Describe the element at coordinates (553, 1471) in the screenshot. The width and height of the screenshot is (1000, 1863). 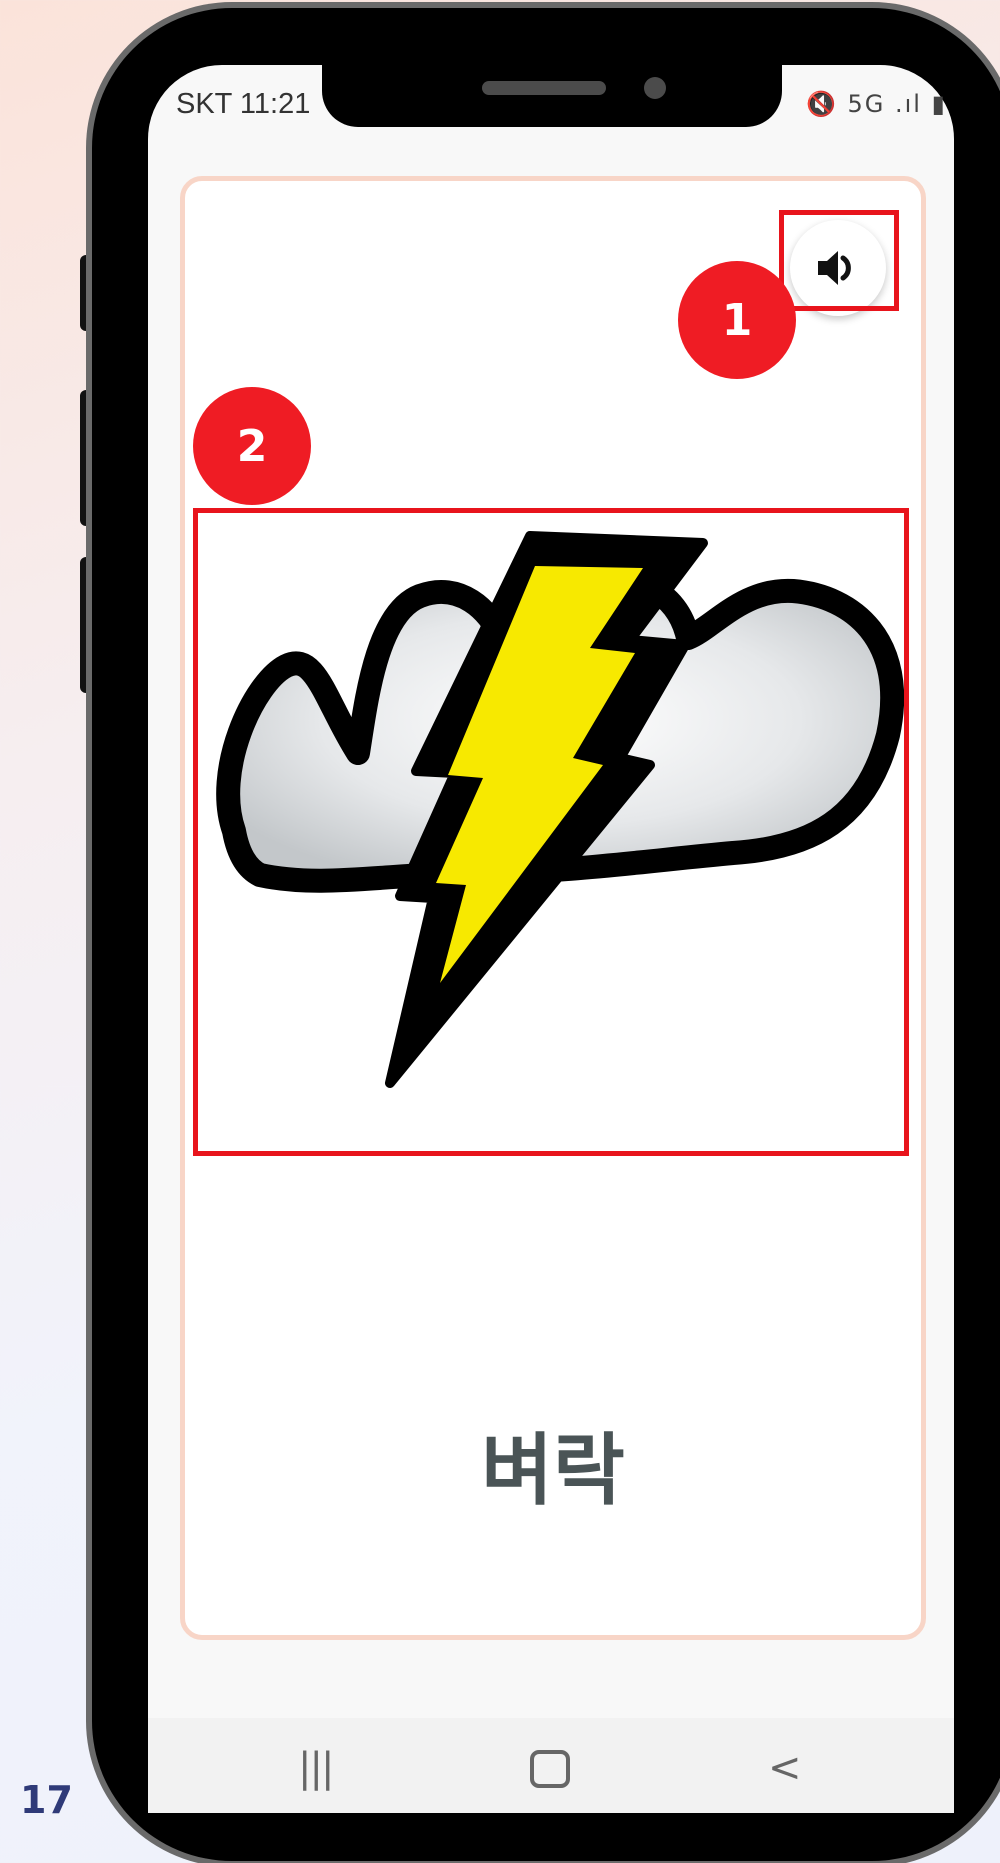
I see `flashcard-word: 벼락` at that location.